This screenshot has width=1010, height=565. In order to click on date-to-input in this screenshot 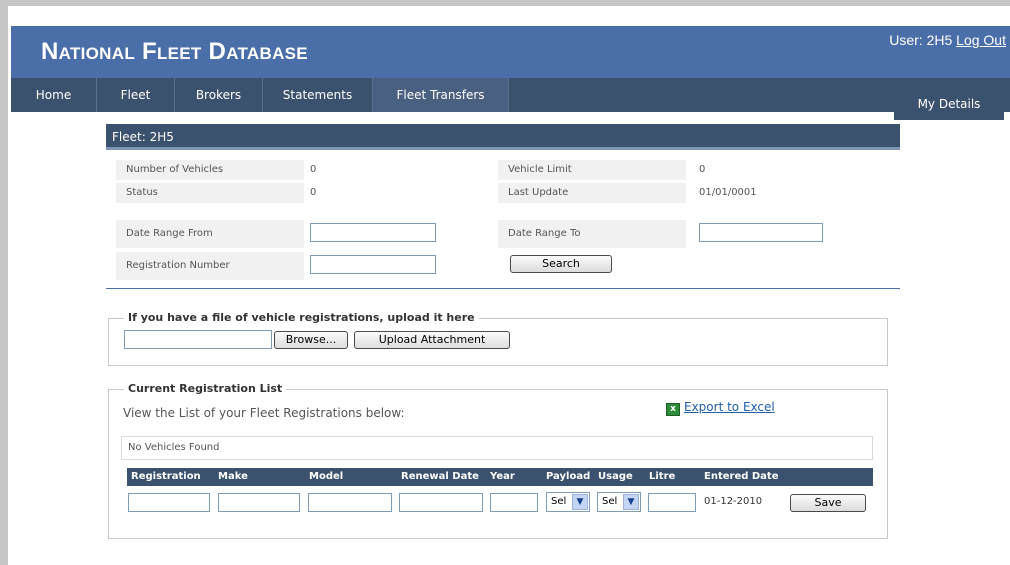, I will do `click(761, 232)`.